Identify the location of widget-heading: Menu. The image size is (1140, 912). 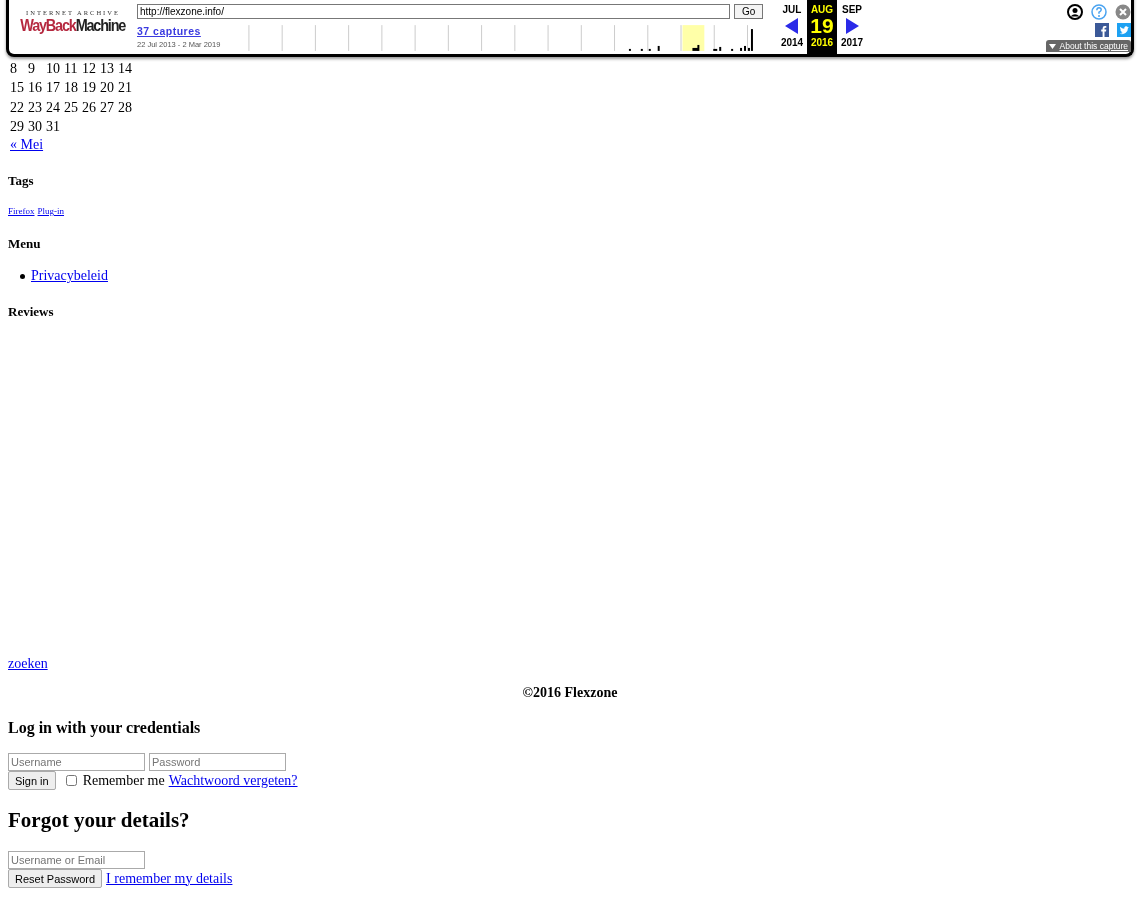
(25, 244).